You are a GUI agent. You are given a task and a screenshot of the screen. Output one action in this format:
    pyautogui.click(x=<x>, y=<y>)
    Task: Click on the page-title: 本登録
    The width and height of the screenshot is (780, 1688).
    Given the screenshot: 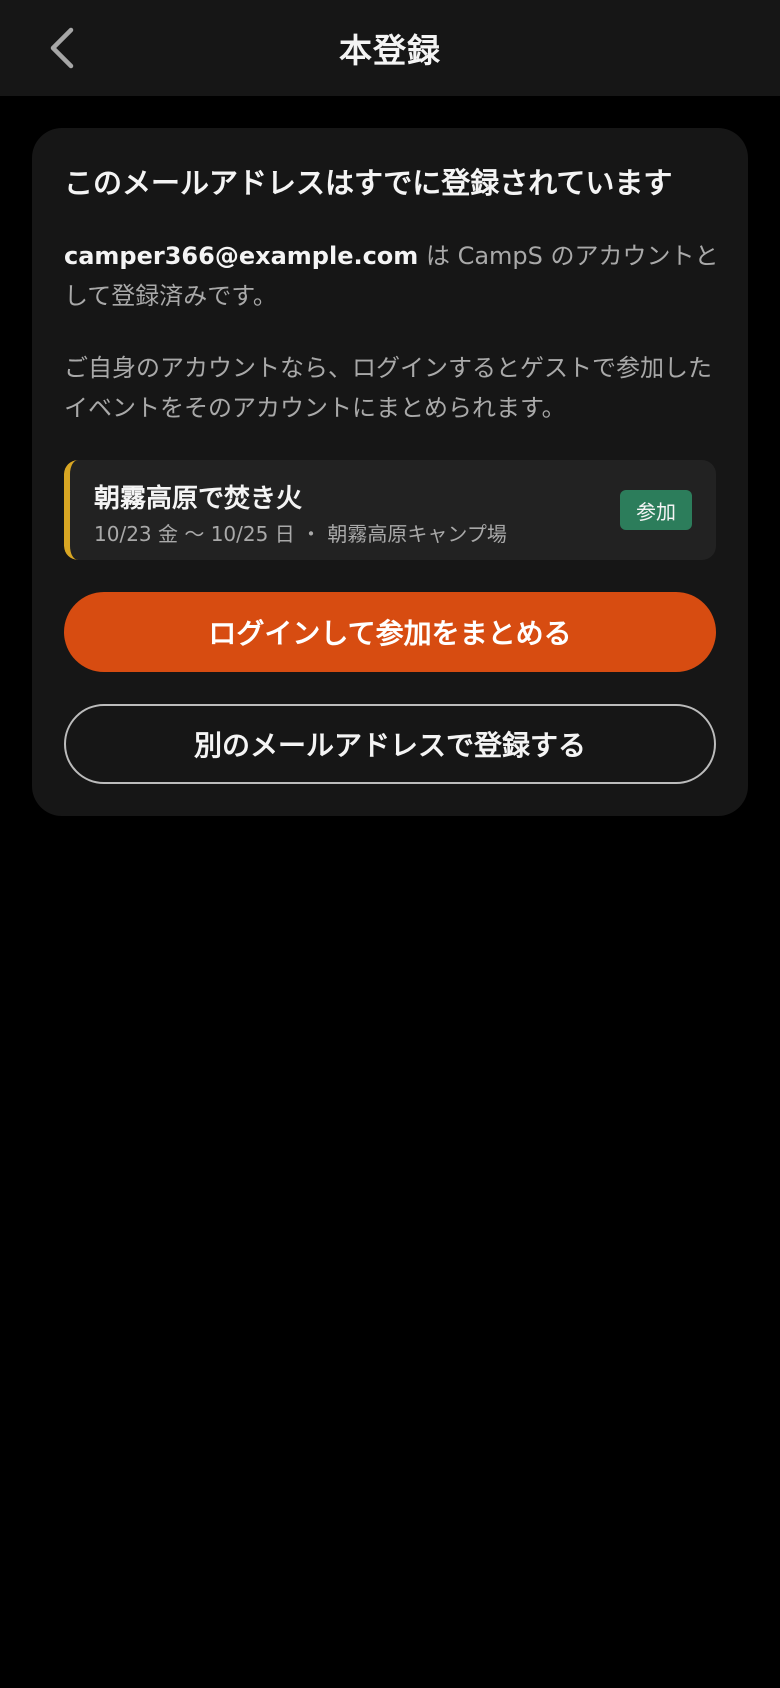 What is the action you would take?
    pyautogui.click(x=390, y=50)
    